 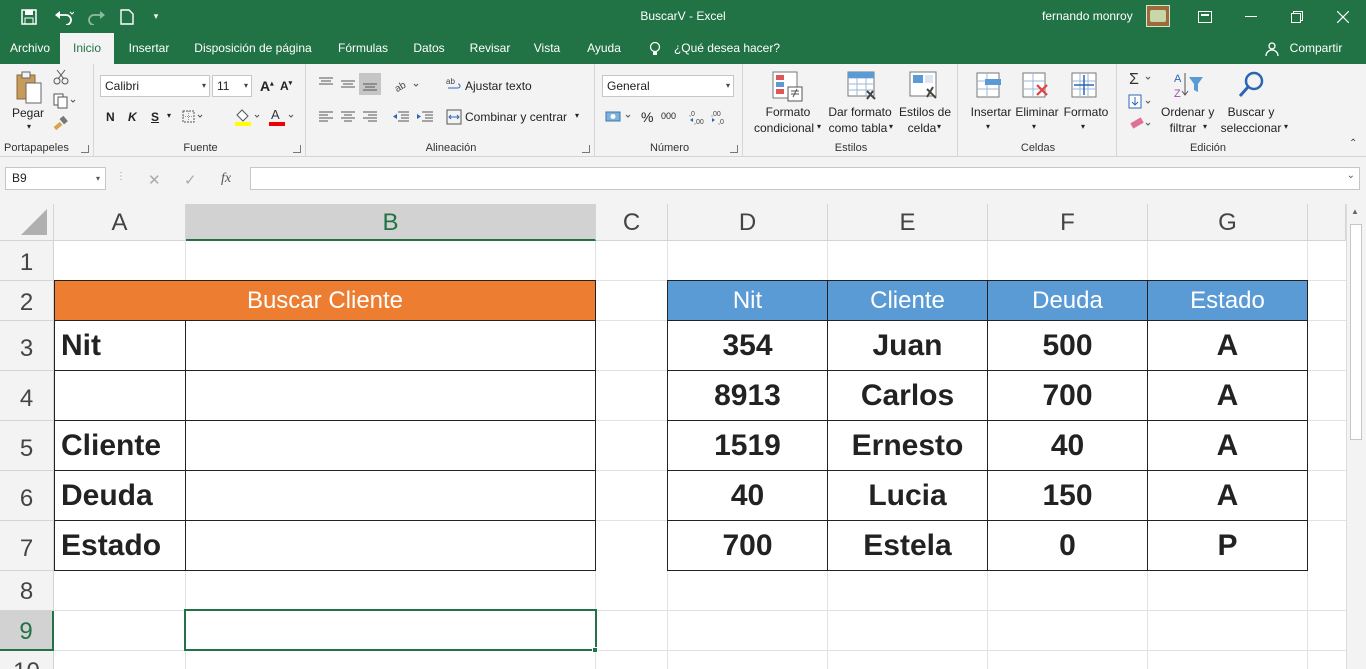 What do you see at coordinates (61, 78) in the screenshot?
I see `cut-icon` at bounding box center [61, 78].